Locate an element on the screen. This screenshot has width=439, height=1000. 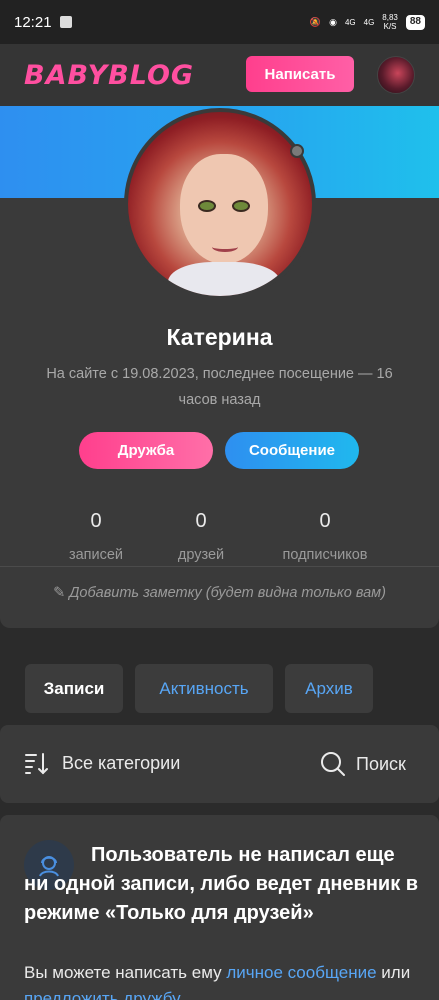
profile-avatar is located at coordinates (220, 204).